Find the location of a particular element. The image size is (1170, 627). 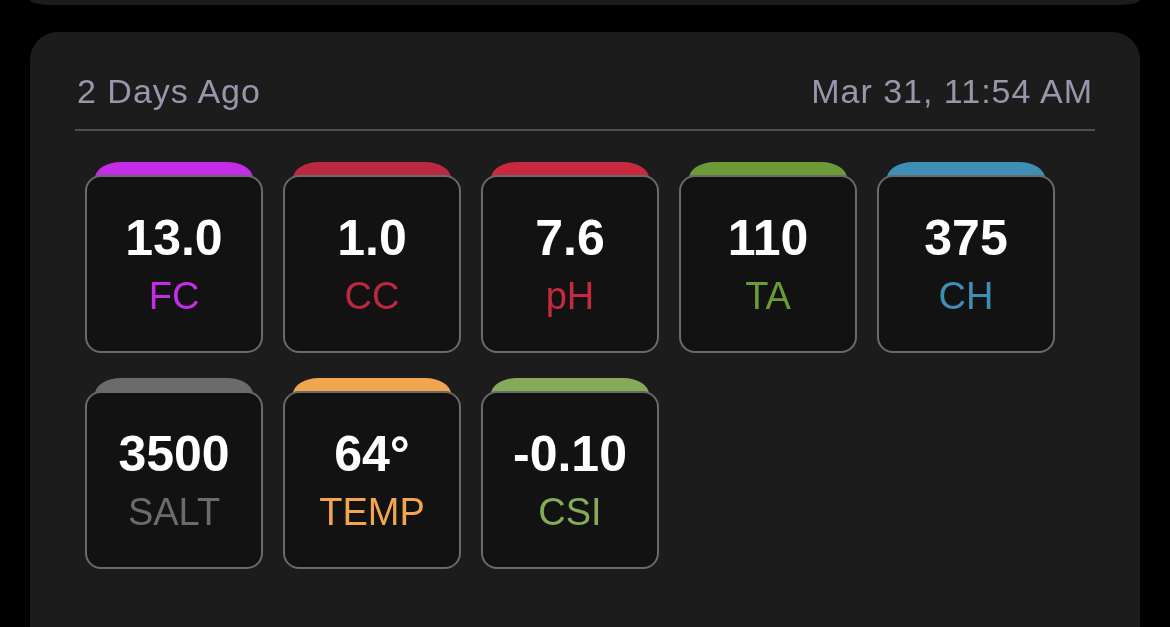

test-label: CC is located at coordinates (372, 296).